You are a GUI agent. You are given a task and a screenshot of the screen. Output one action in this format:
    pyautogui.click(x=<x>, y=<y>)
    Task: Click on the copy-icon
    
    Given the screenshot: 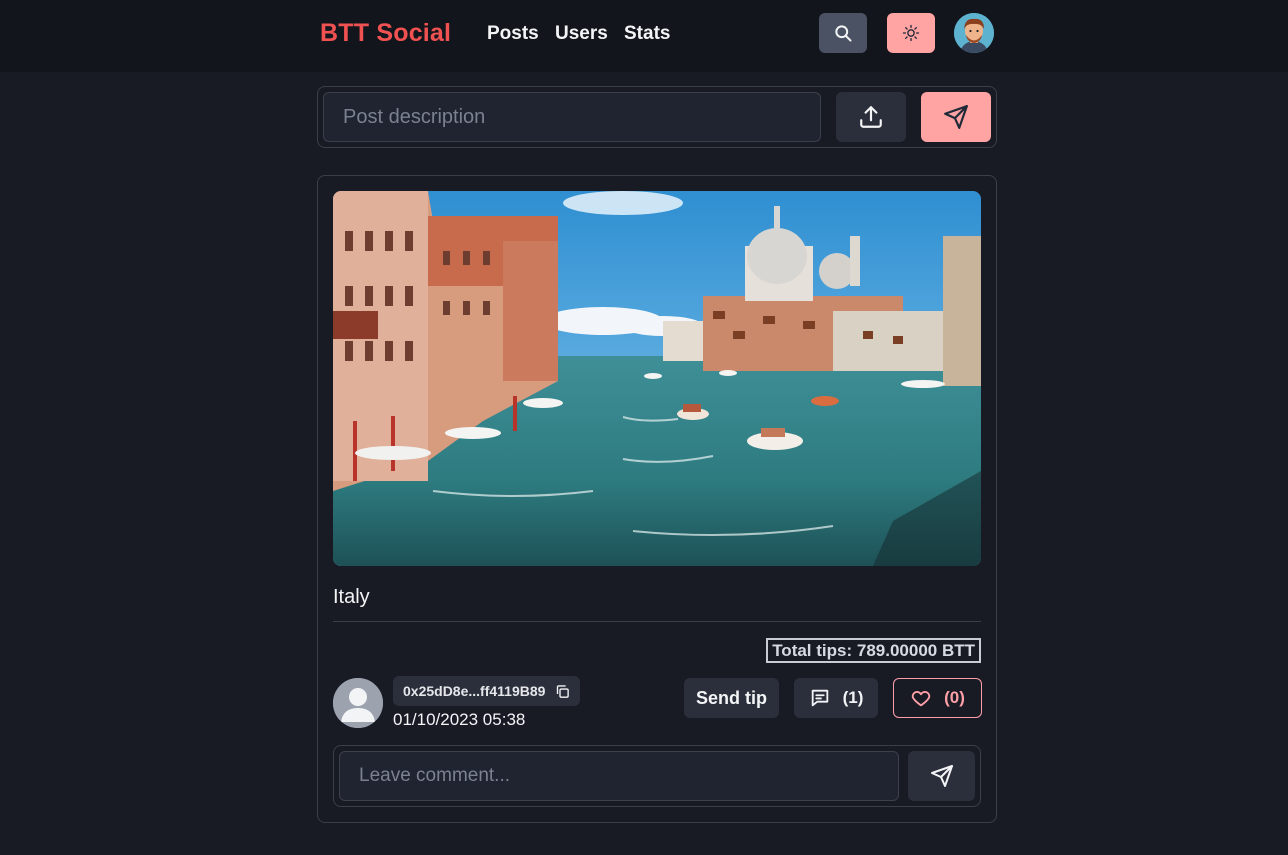 What is the action you would take?
    pyautogui.click(x=562, y=691)
    